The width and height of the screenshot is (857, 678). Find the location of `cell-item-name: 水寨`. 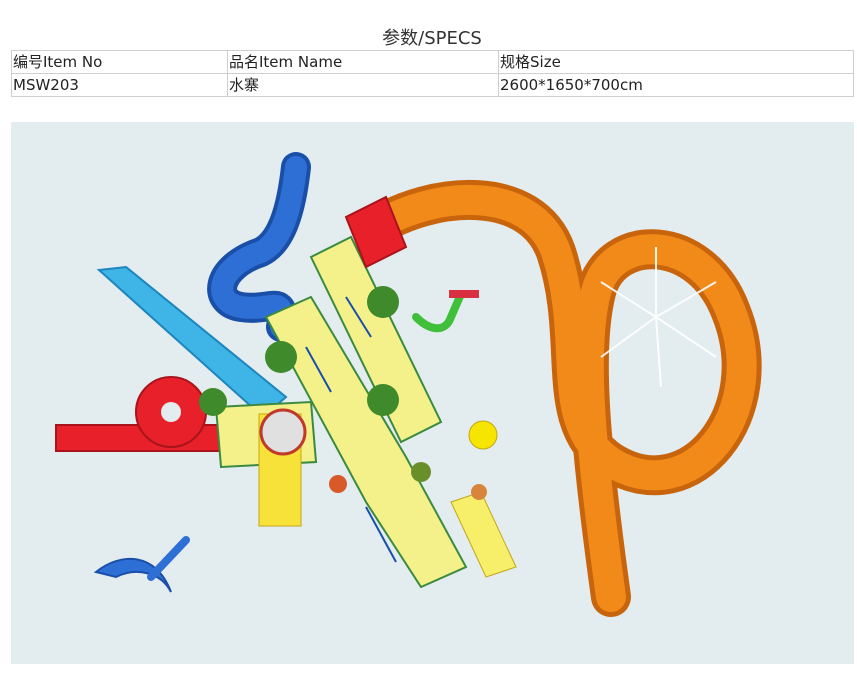

cell-item-name: 水寨 is located at coordinates (363, 85).